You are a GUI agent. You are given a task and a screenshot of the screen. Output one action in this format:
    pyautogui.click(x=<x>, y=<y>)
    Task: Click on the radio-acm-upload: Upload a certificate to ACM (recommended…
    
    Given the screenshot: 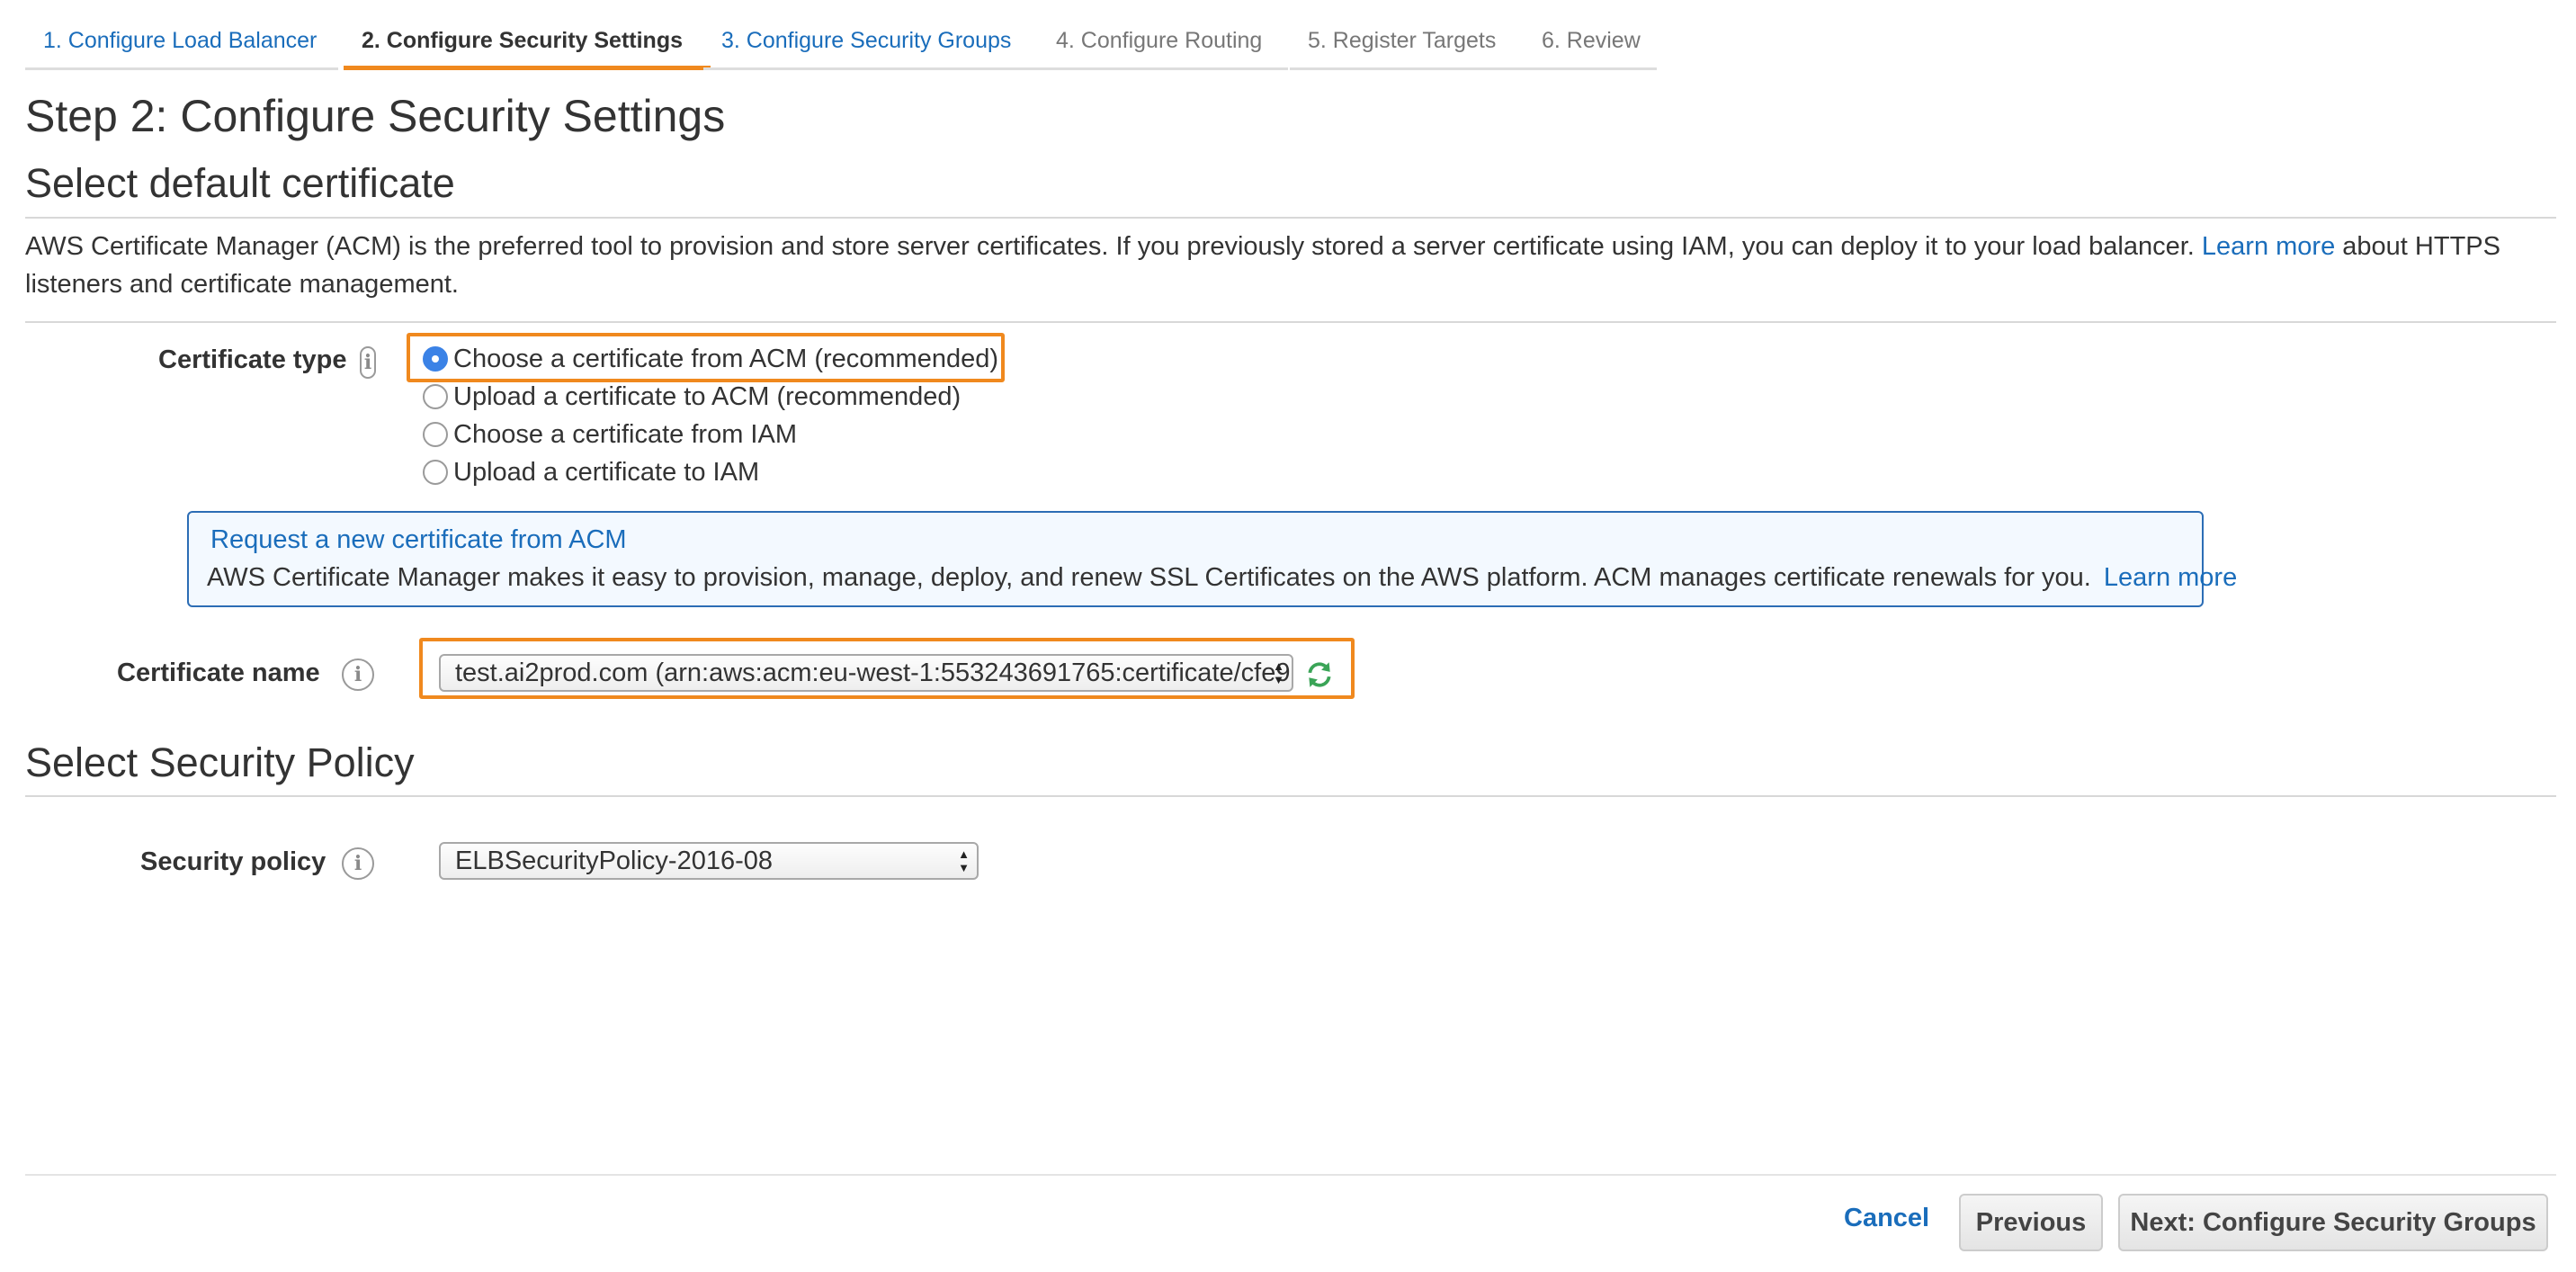 What is the action you would take?
    pyautogui.click(x=692, y=397)
    